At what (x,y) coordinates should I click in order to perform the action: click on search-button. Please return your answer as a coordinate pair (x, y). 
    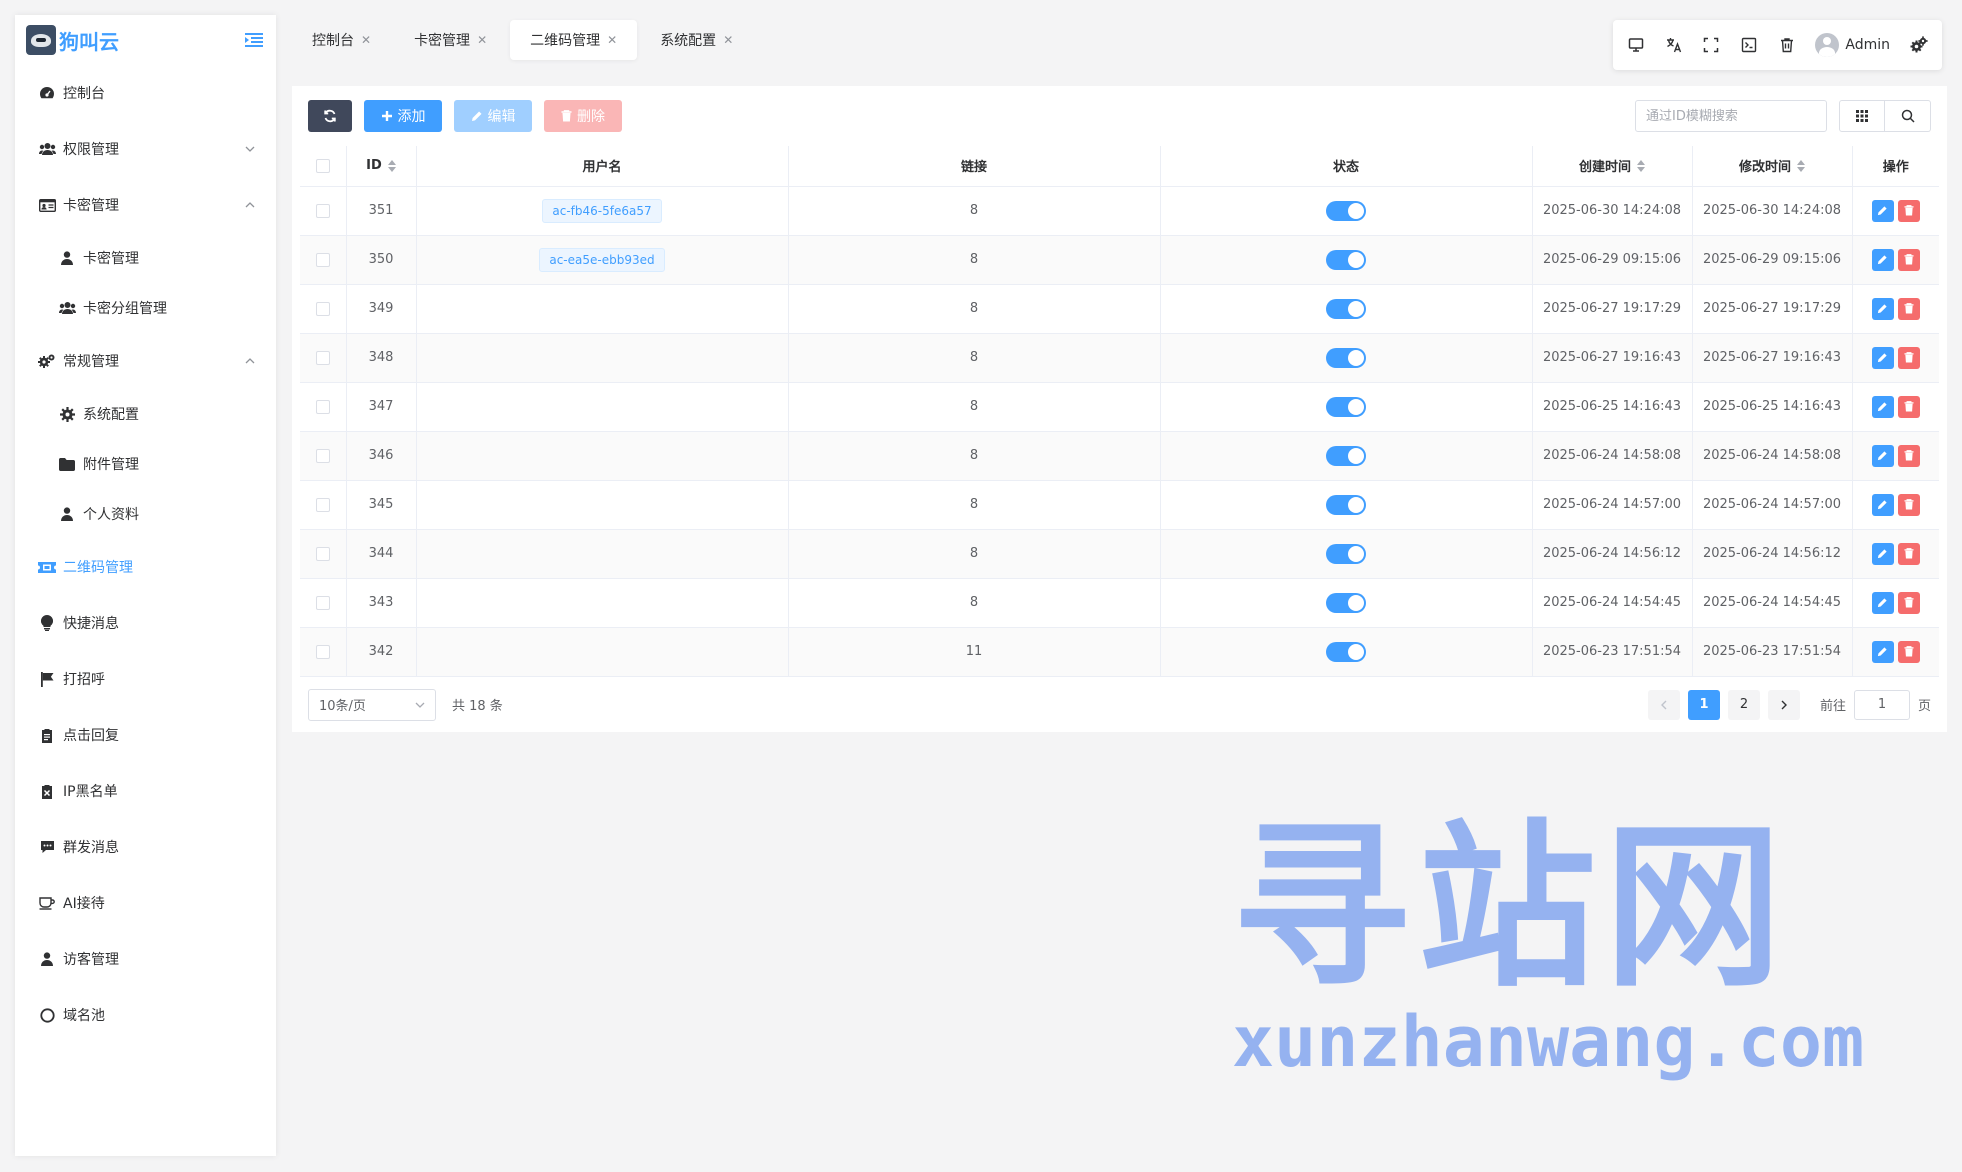
    Looking at the image, I should click on (1908, 116).